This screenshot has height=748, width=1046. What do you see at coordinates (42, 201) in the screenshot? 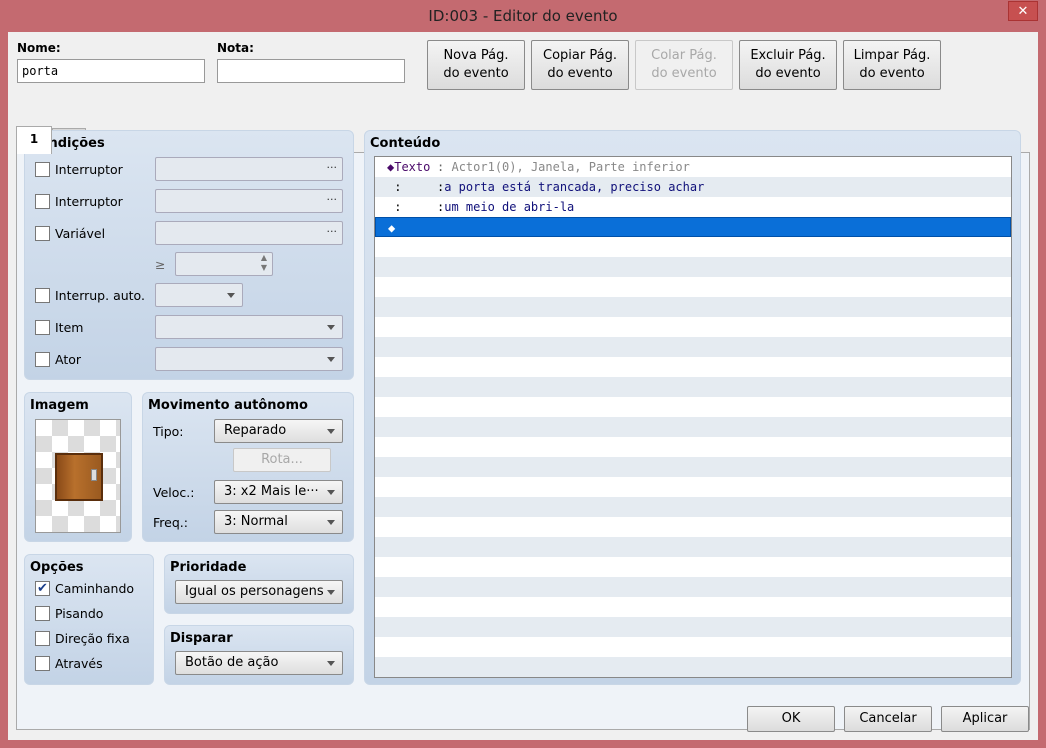
I see `switch2-checkbox` at bounding box center [42, 201].